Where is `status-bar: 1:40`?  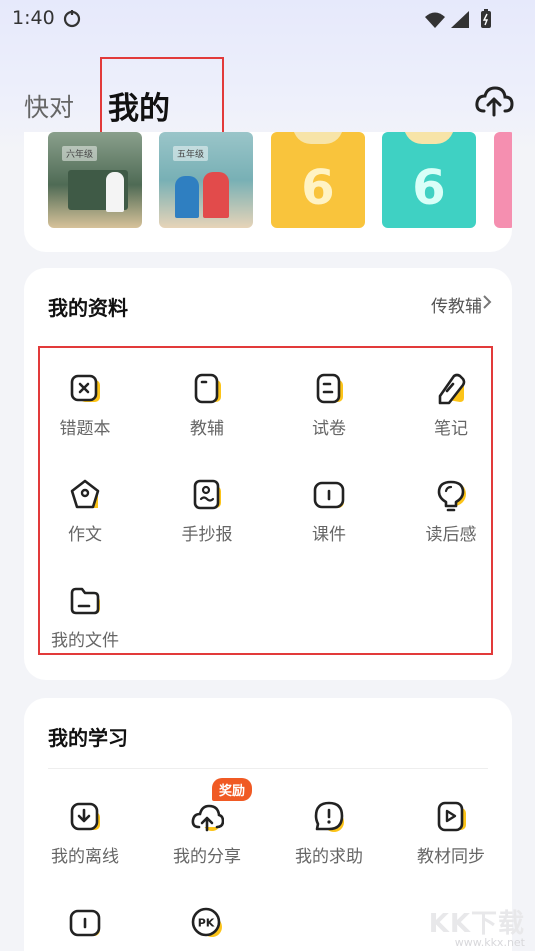
status-bar: 1:40 is located at coordinates (267, 18).